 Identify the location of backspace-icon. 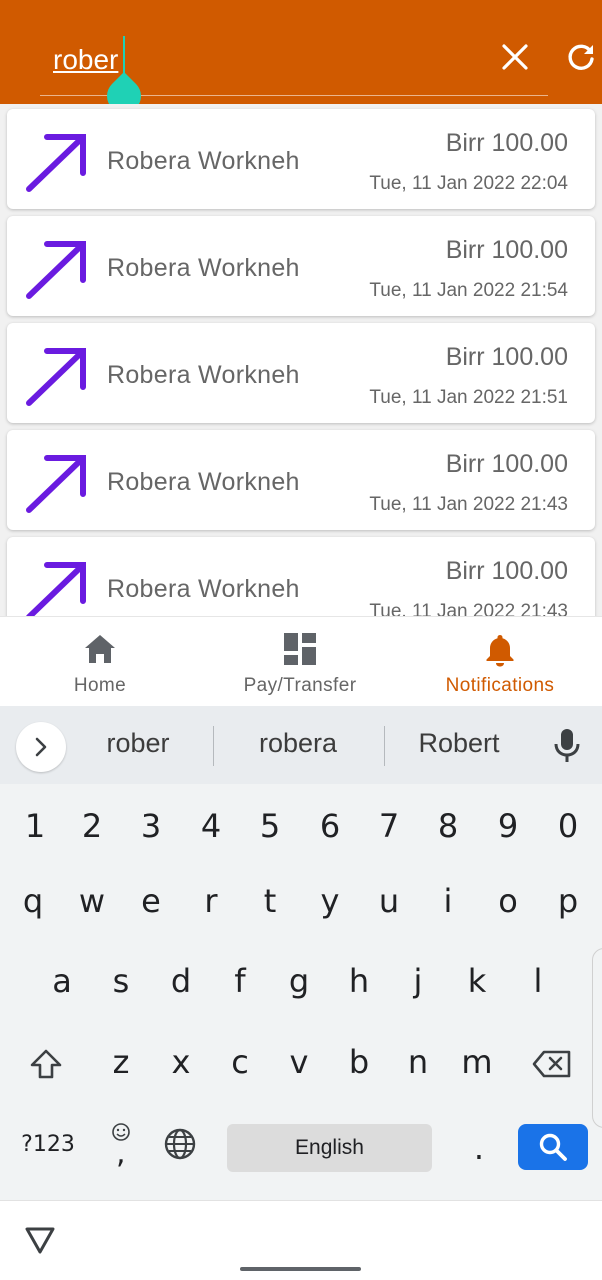
(551, 1064).